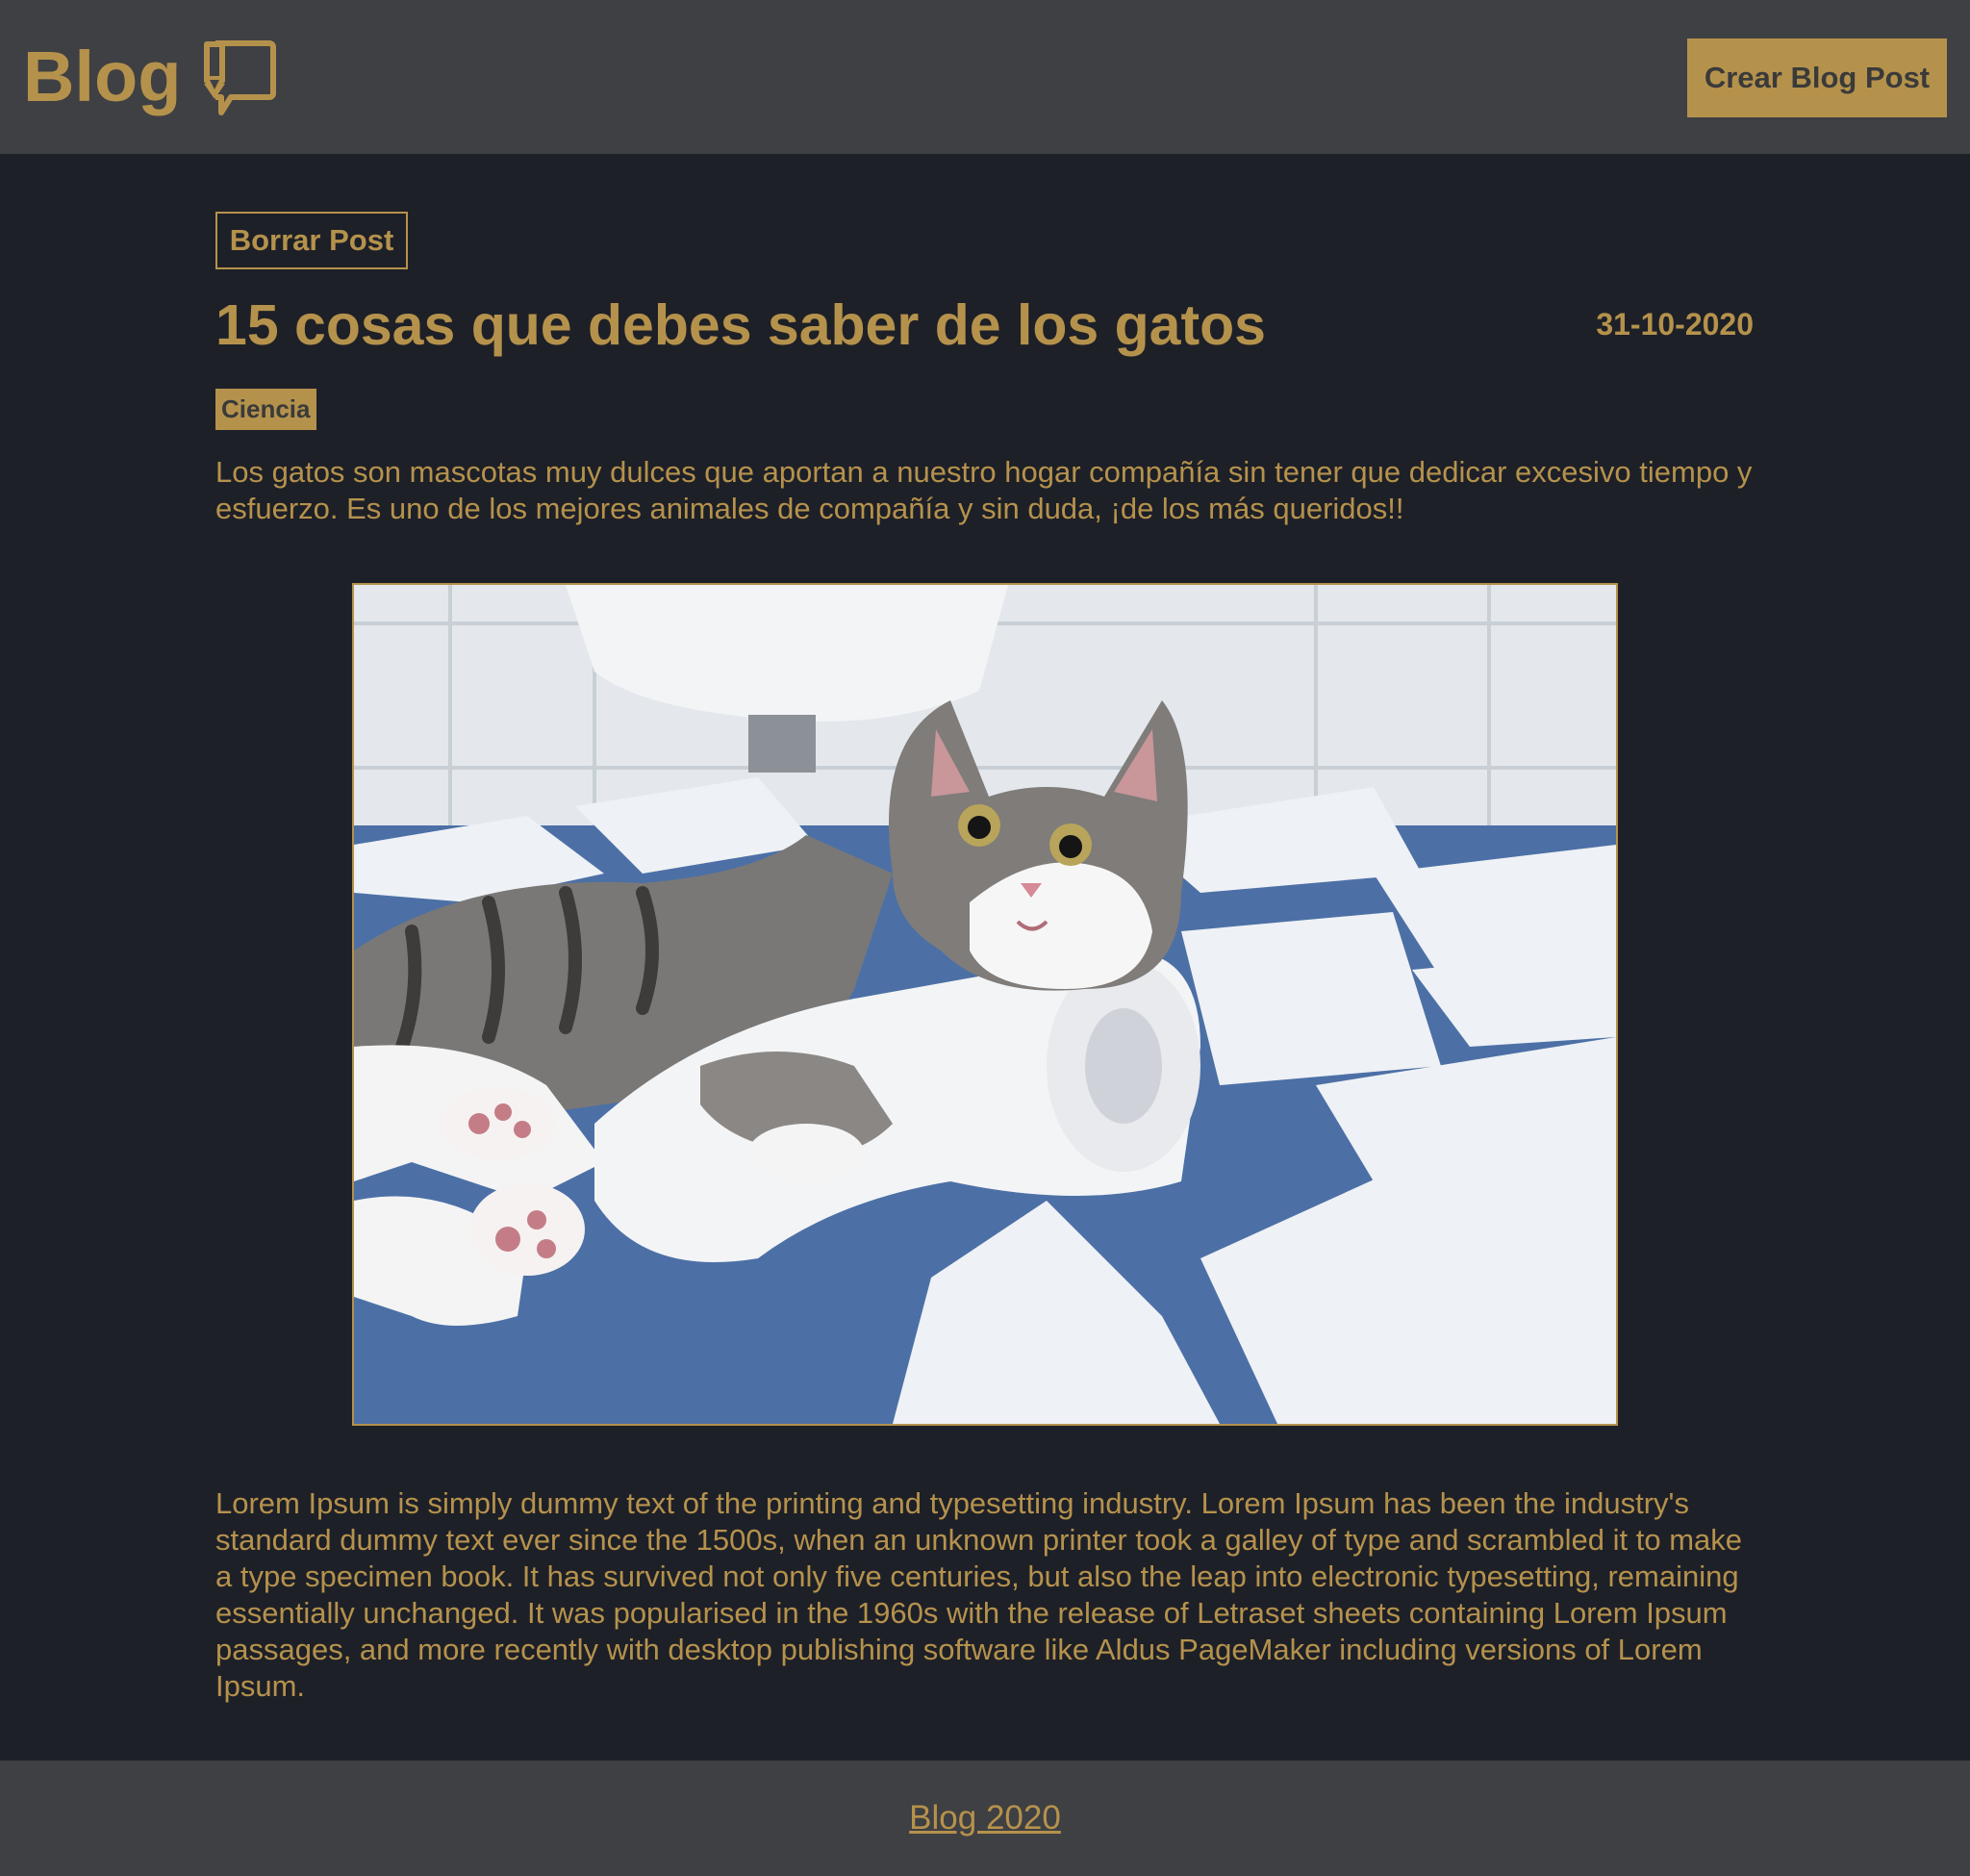 The width and height of the screenshot is (1970, 1876). Describe the element at coordinates (1675, 324) in the screenshot. I see `post-date: 31-10-2020` at that location.